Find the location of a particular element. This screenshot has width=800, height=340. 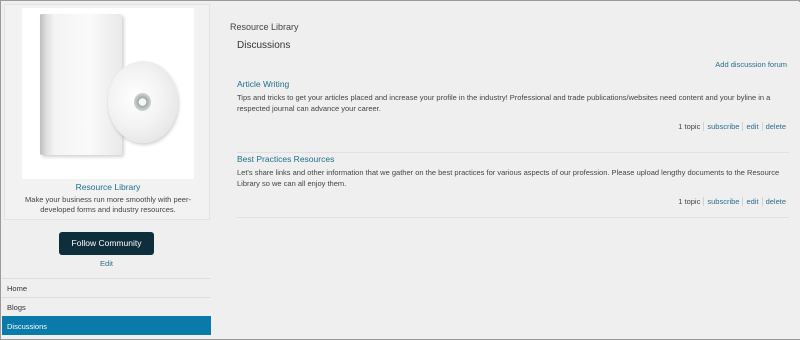

disc-hole is located at coordinates (142, 102).